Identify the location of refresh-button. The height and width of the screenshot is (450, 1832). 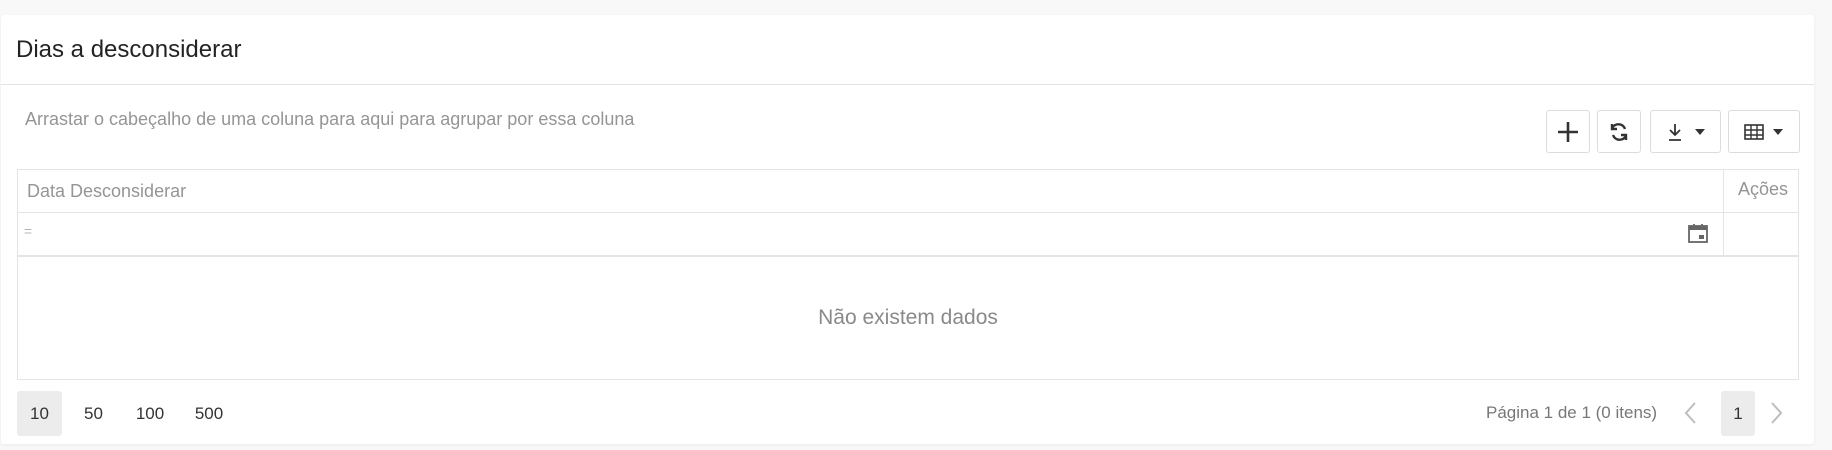
(1619, 131).